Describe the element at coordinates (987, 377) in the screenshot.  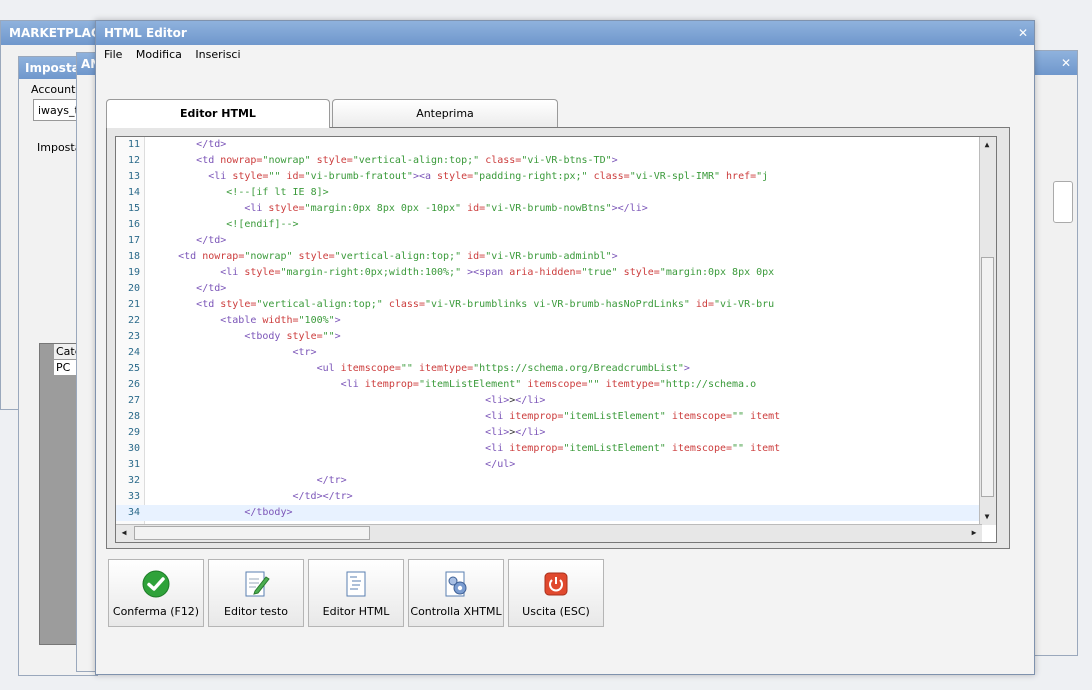
I see `vertical-scroll-thumb` at that location.